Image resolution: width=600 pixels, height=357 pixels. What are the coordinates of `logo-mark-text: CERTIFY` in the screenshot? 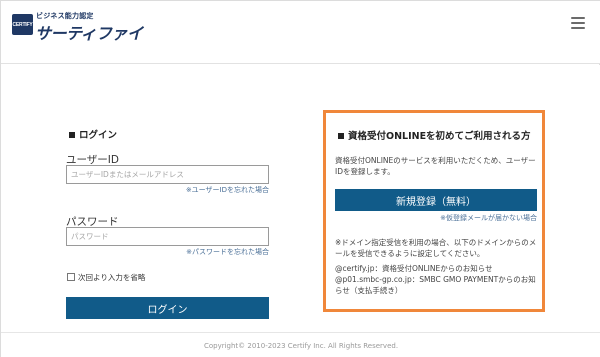 It's located at (22, 24).